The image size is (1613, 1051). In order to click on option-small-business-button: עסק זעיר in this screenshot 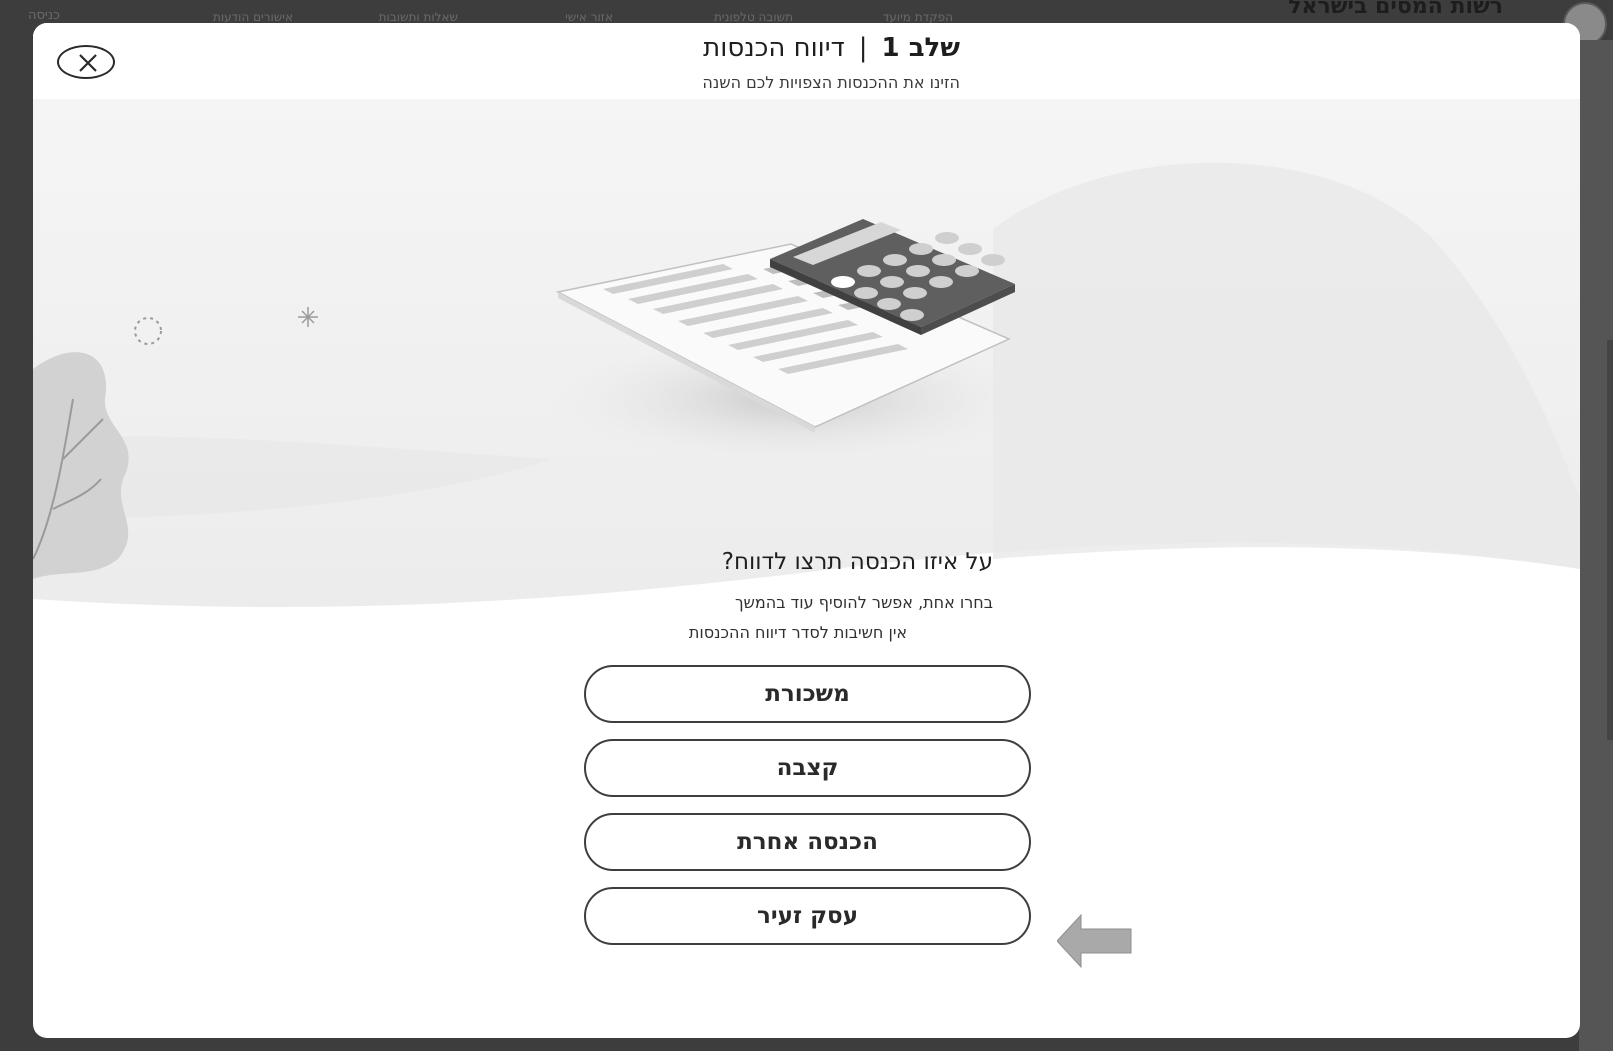, I will do `click(807, 916)`.